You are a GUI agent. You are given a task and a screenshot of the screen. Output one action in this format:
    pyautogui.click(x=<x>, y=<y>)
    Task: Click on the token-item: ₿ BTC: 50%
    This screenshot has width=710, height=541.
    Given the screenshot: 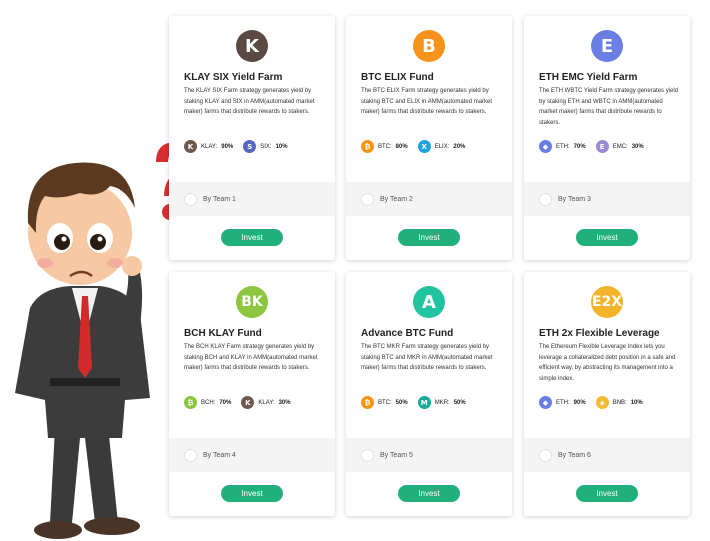 What is the action you would take?
    pyautogui.click(x=384, y=402)
    